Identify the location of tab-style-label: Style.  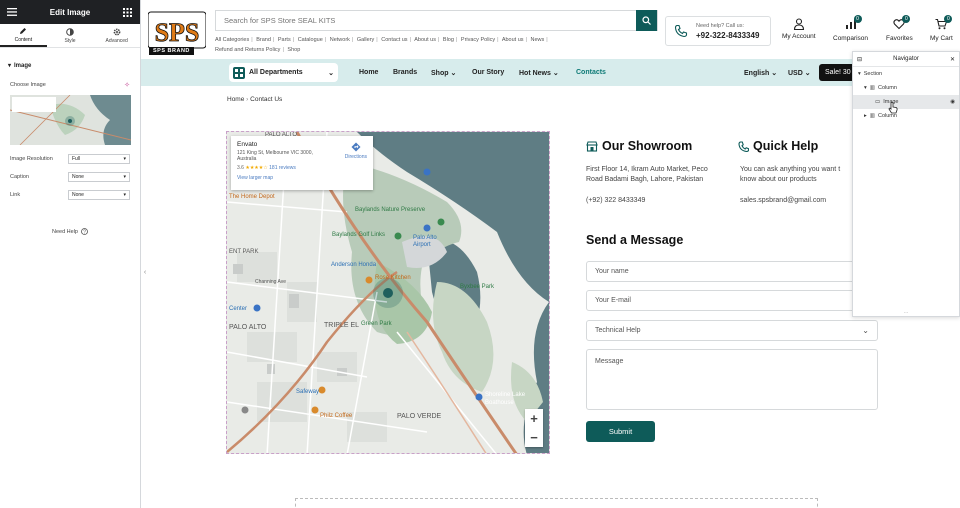
(70, 40).